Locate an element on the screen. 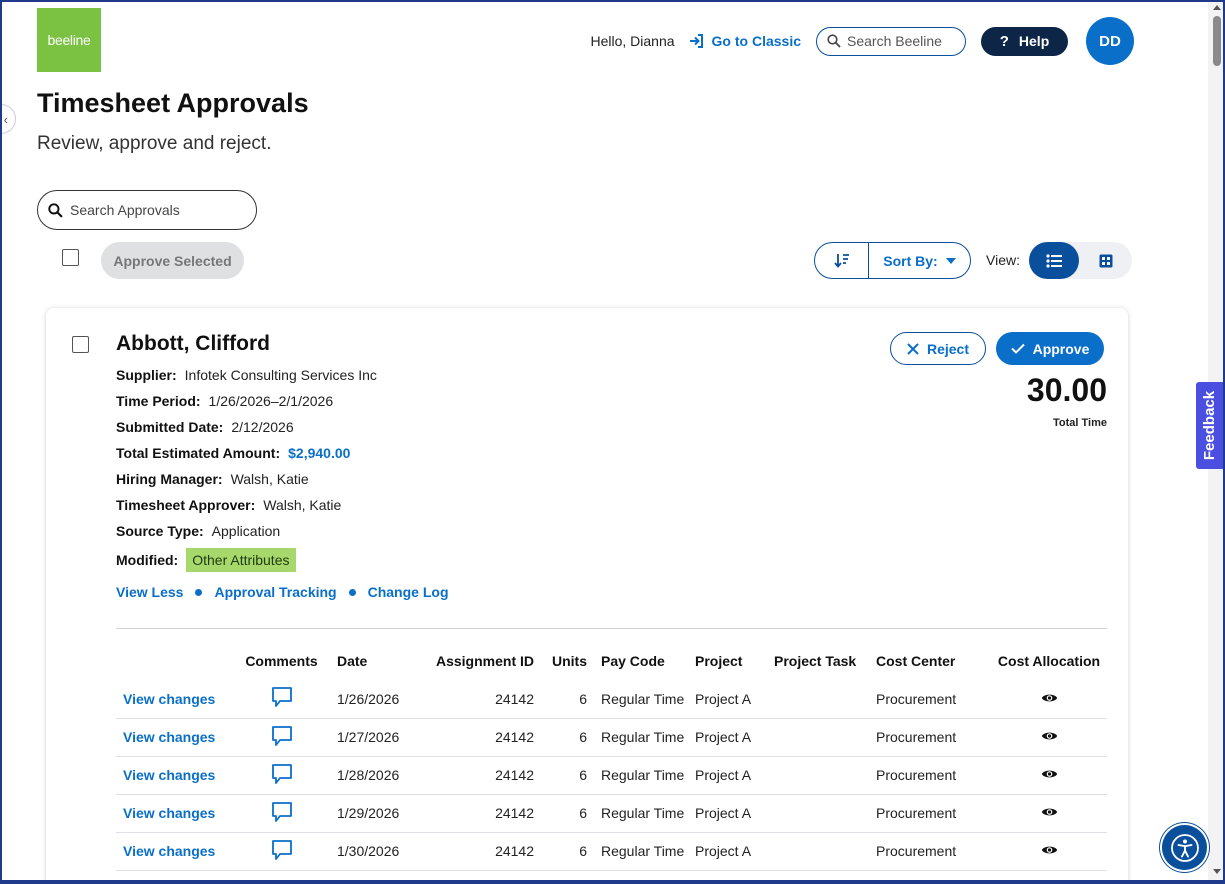 This screenshot has width=1225, height=884. global-search is located at coordinates (891, 41).